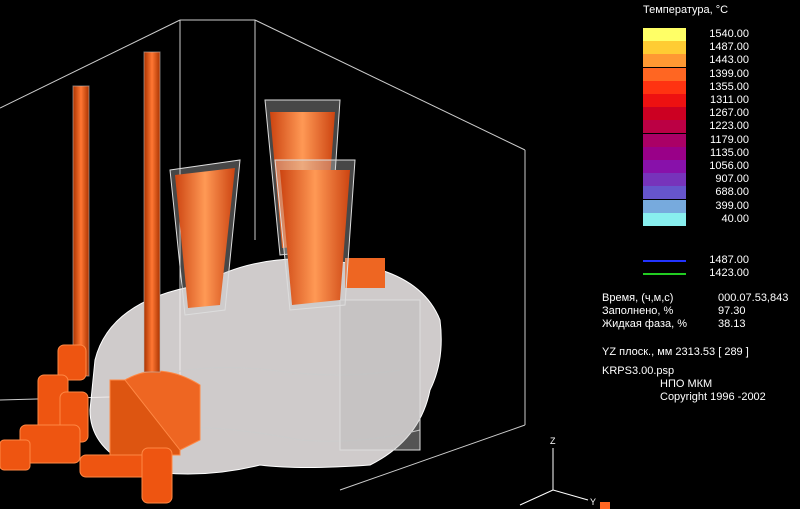 The width and height of the screenshot is (800, 509). I want to click on liquid-label: Жидкая фаза, %, so click(645, 324).